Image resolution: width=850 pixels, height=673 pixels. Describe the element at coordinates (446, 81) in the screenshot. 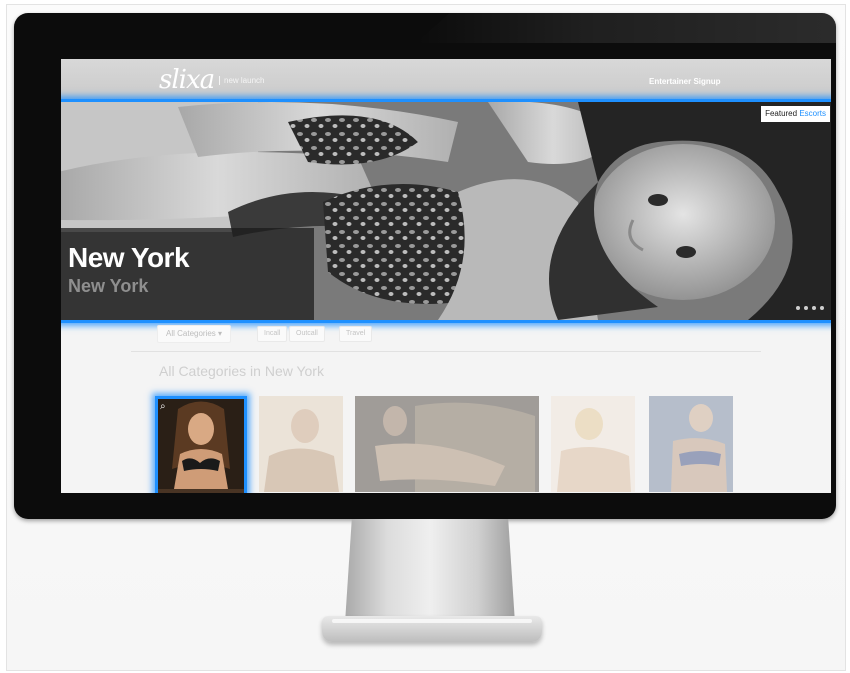

I see `site-header: slixa new launch Entertainer Signup` at that location.